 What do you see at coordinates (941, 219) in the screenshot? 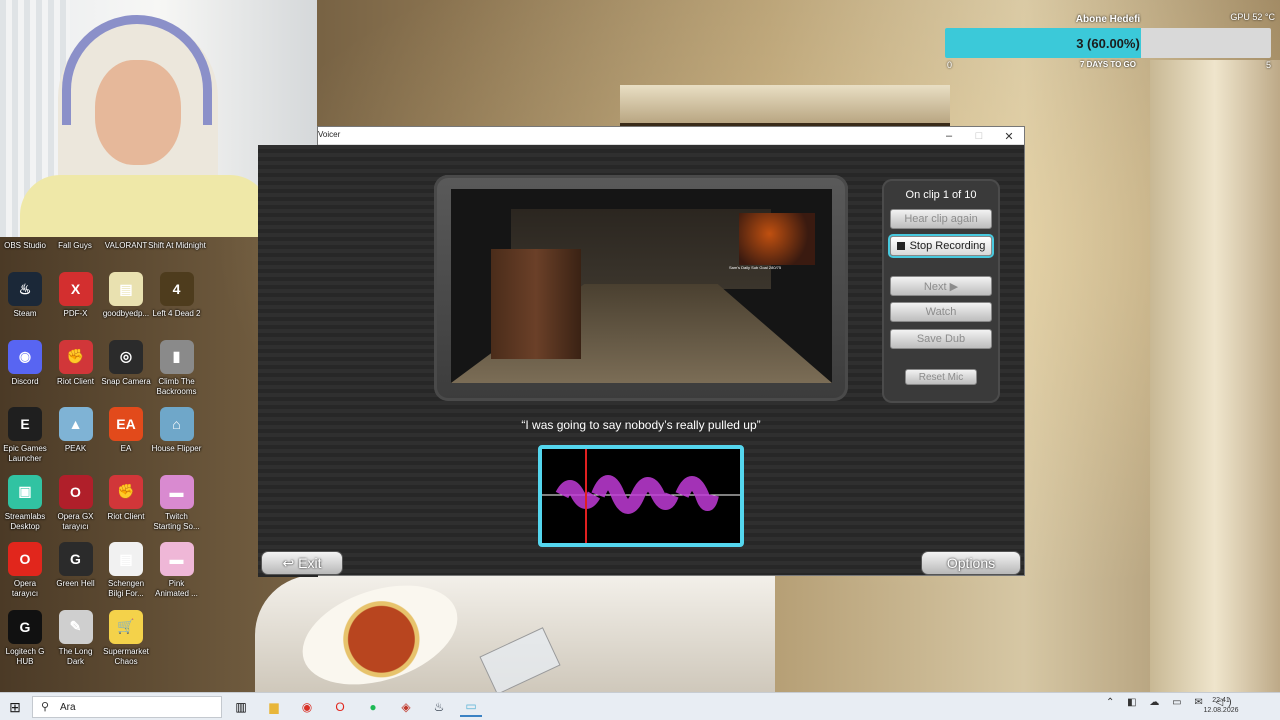
I see `hear-clip-again-button: Hear clip again` at bounding box center [941, 219].